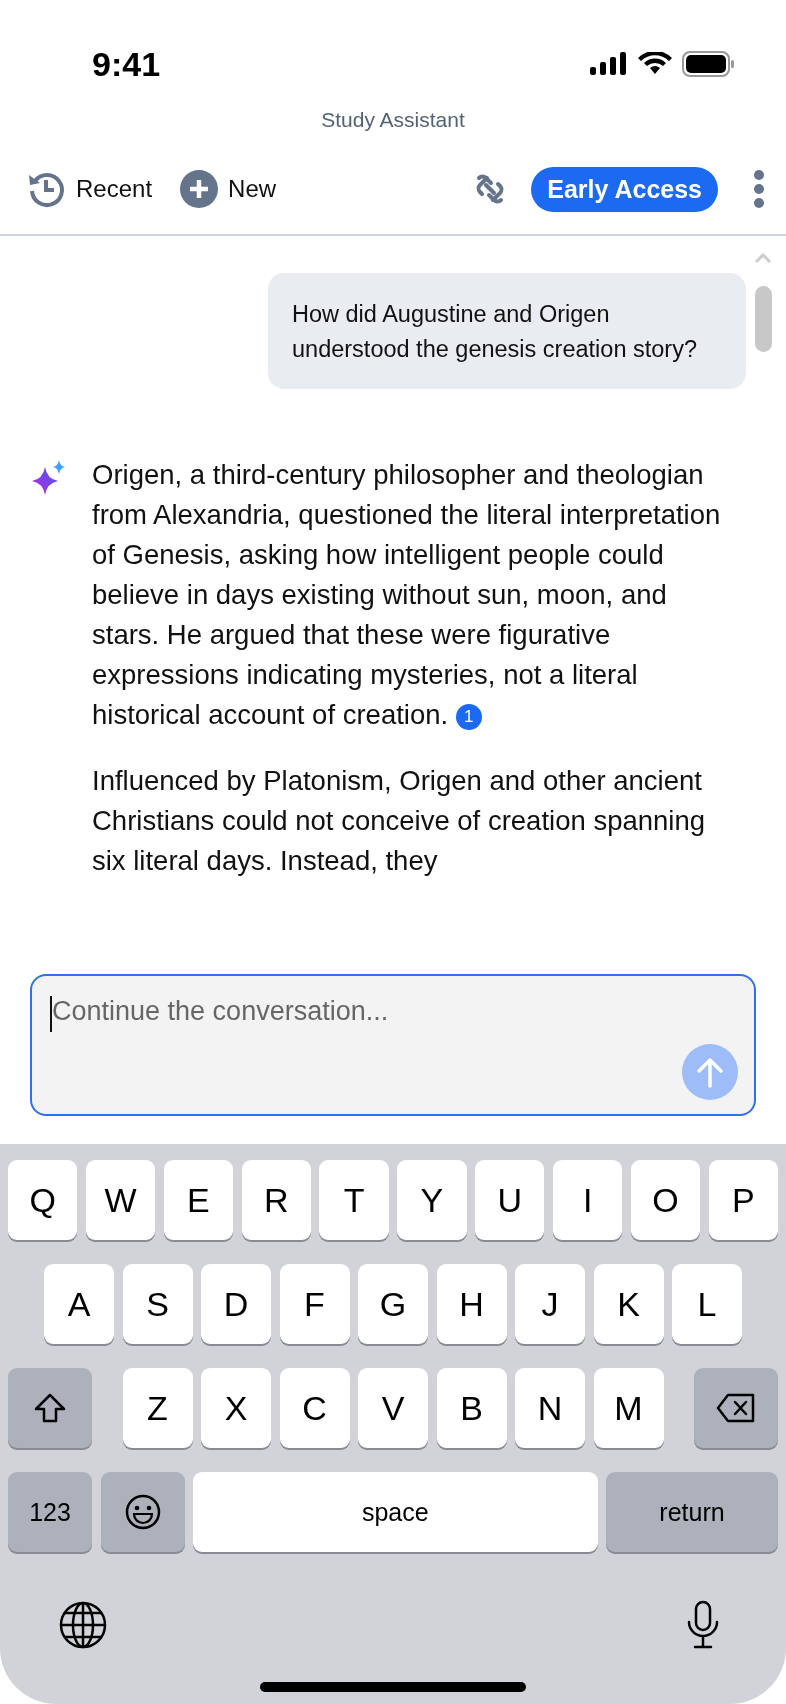 This screenshot has height=1704, width=786. I want to click on keyboard-key: R, so click(276, 1200).